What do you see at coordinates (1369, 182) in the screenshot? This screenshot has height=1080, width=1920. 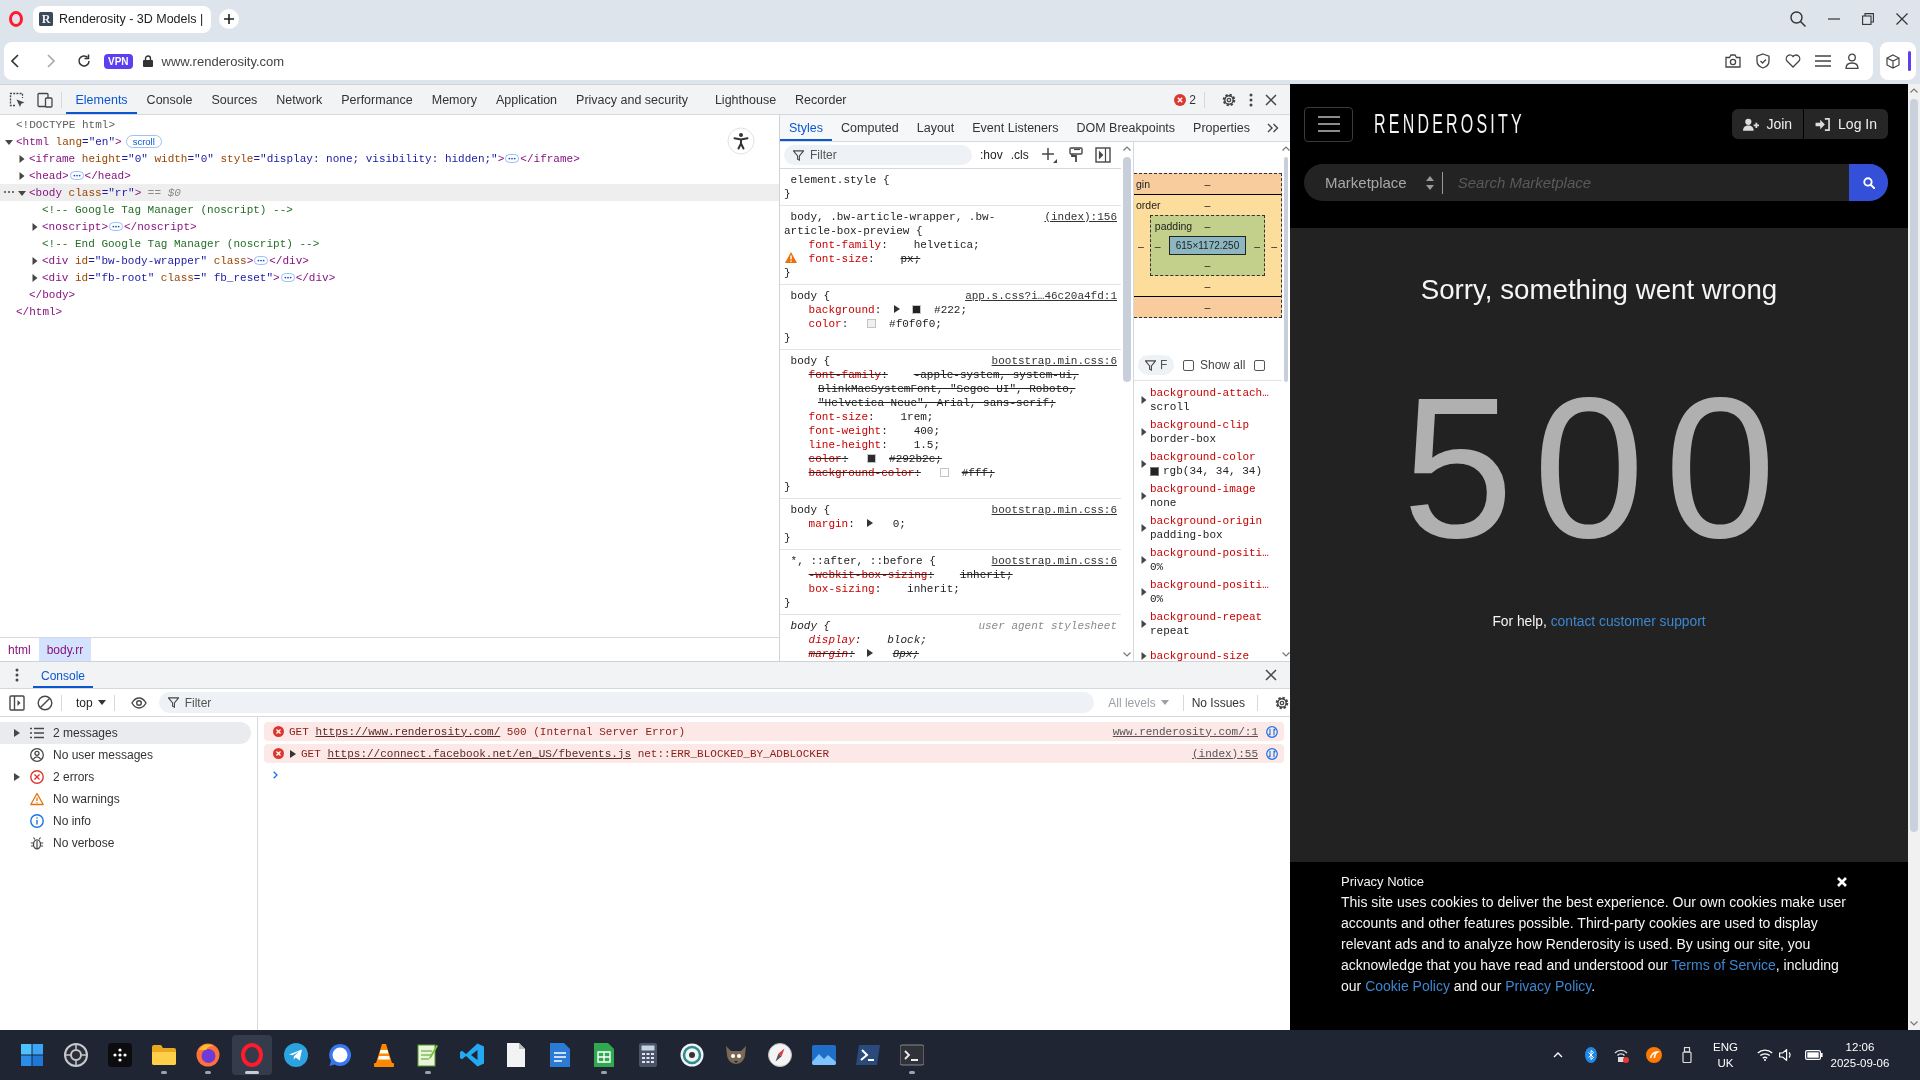 I see `category-select: Marketplace` at bounding box center [1369, 182].